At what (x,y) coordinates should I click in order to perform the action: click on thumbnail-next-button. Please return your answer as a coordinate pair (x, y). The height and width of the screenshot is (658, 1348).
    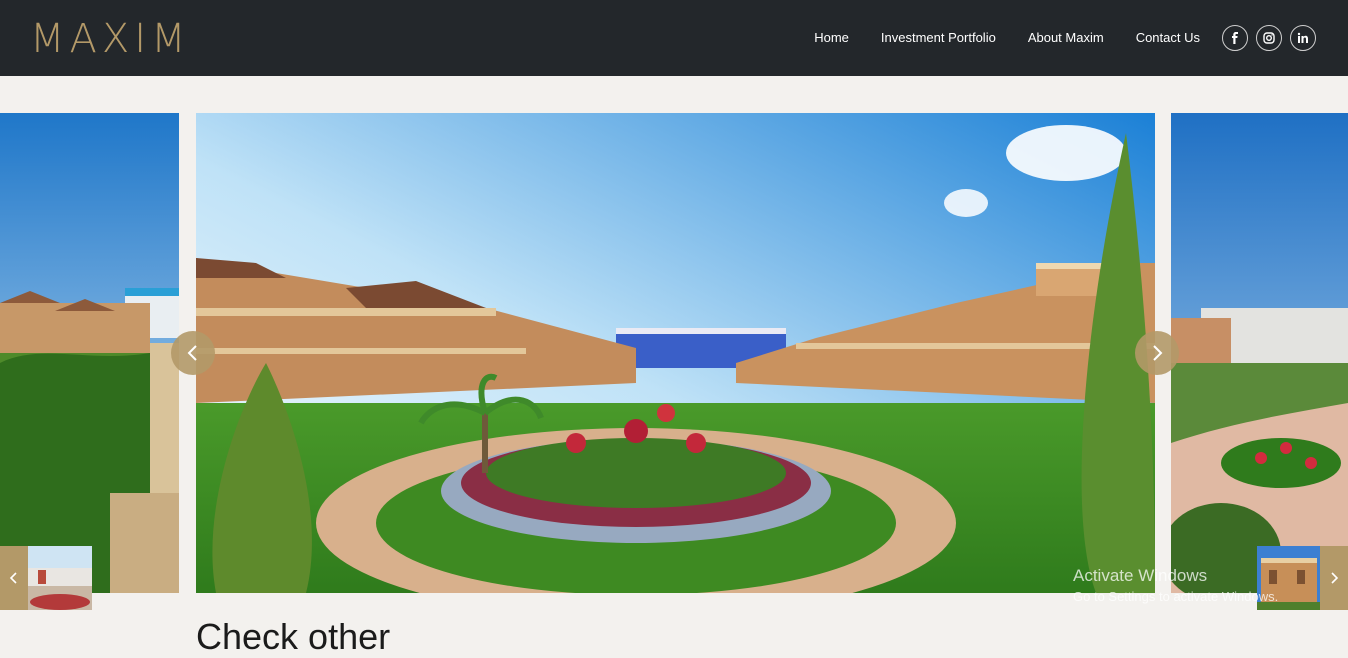
    Looking at the image, I should click on (1334, 578).